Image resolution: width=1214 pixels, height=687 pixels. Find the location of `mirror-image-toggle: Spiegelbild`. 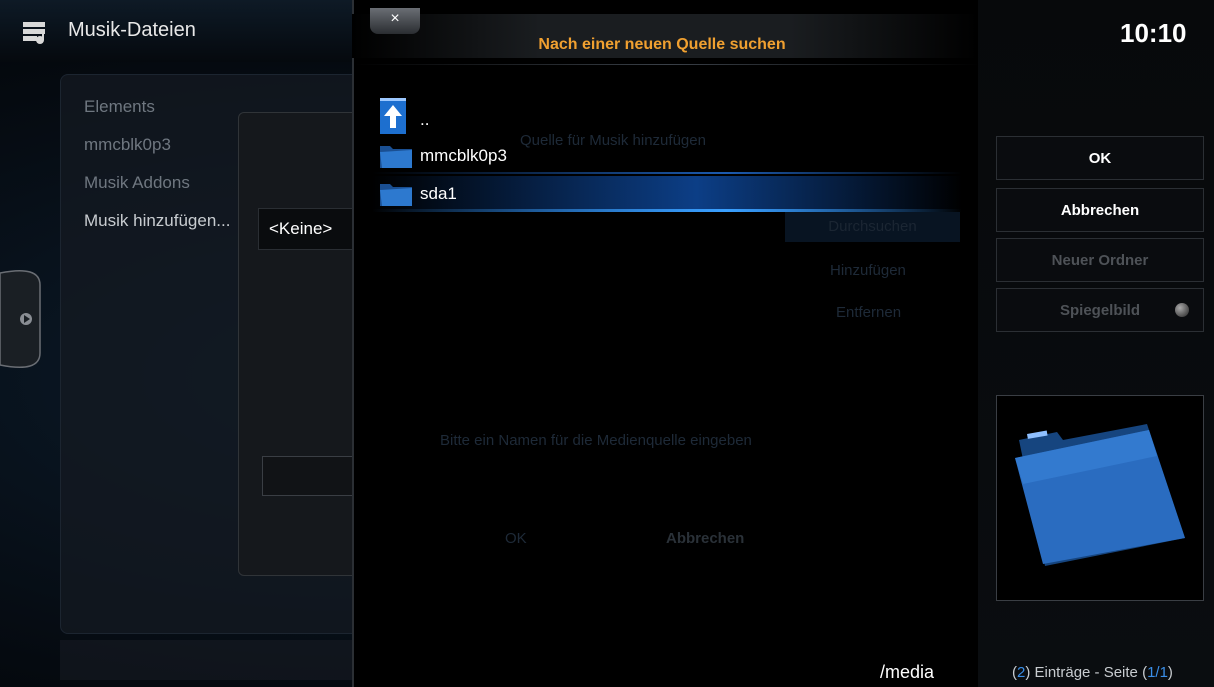

mirror-image-toggle: Spiegelbild is located at coordinates (1100, 310).